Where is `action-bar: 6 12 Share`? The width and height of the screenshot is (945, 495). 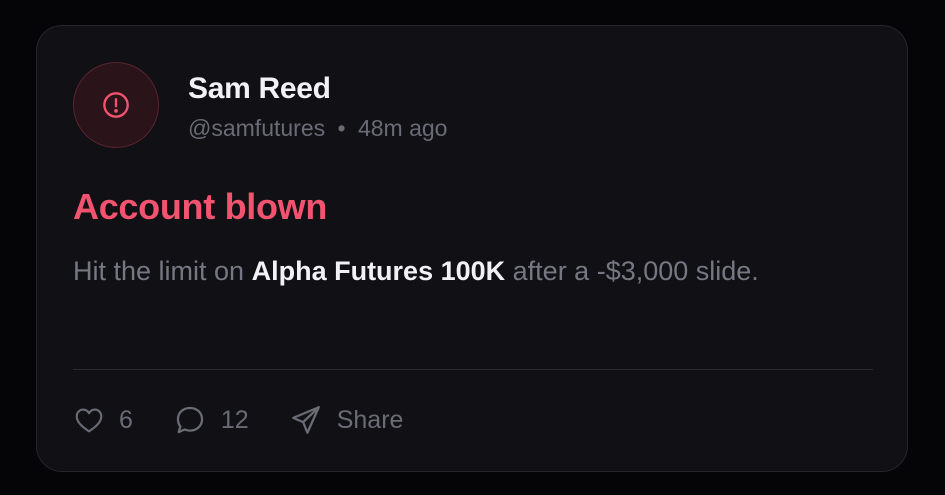
action-bar: 6 12 Share is located at coordinates (238, 420).